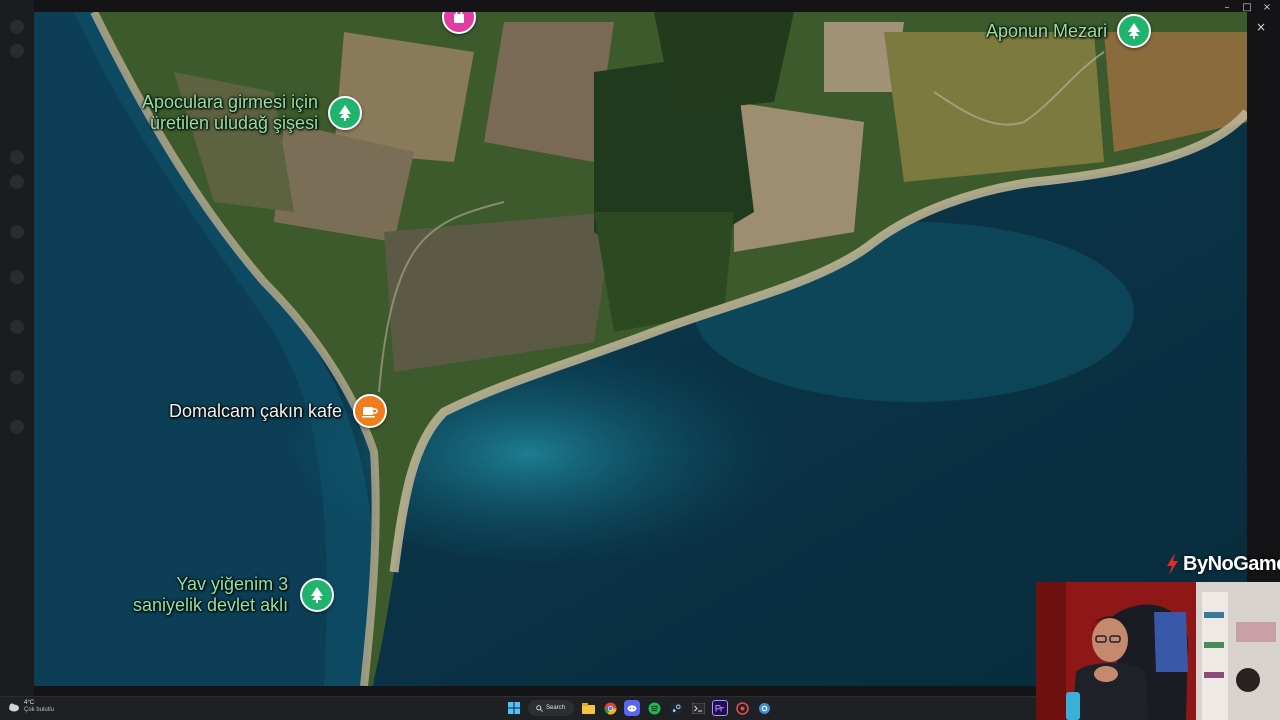  I want to click on background-app-strip, so click(17, 348).